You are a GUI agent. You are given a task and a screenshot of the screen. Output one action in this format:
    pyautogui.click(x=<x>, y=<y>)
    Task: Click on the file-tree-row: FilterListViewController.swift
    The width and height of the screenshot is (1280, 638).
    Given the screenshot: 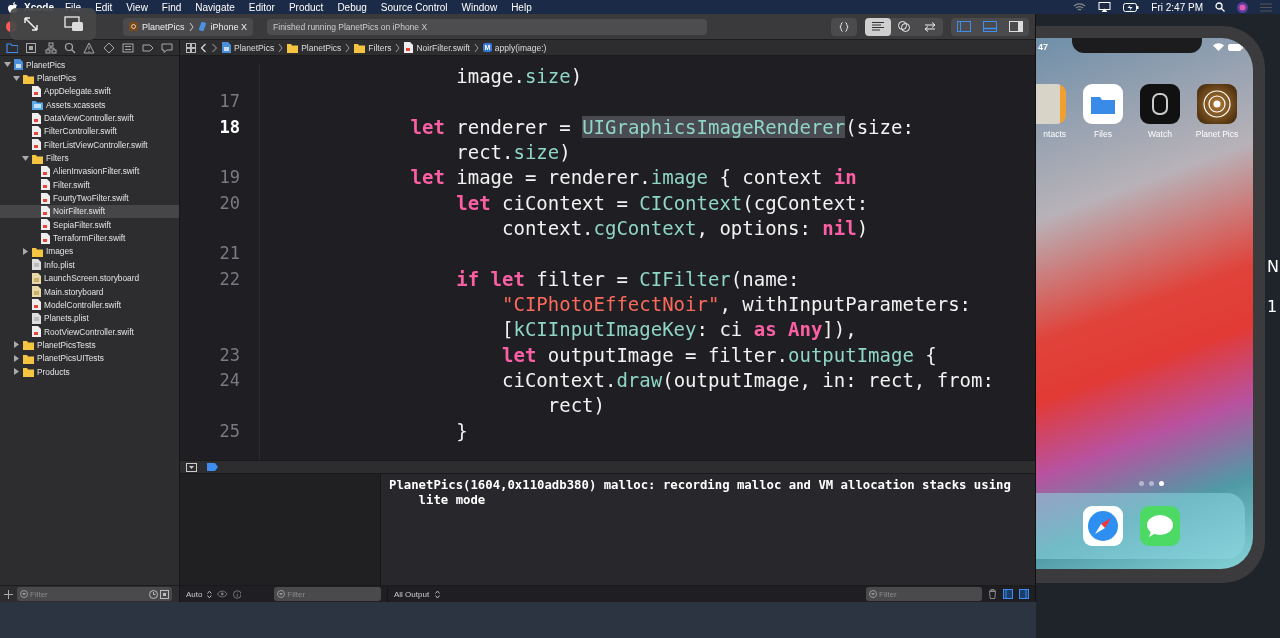 What is the action you would take?
    pyautogui.click(x=89, y=145)
    